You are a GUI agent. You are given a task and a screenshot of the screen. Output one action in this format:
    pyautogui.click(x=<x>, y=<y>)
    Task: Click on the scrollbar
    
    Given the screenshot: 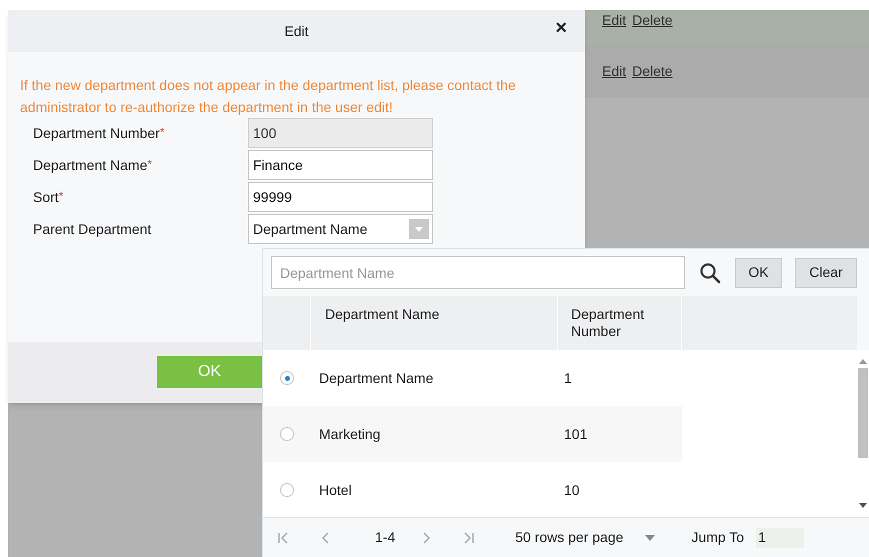 What is the action you would take?
    pyautogui.click(x=863, y=433)
    